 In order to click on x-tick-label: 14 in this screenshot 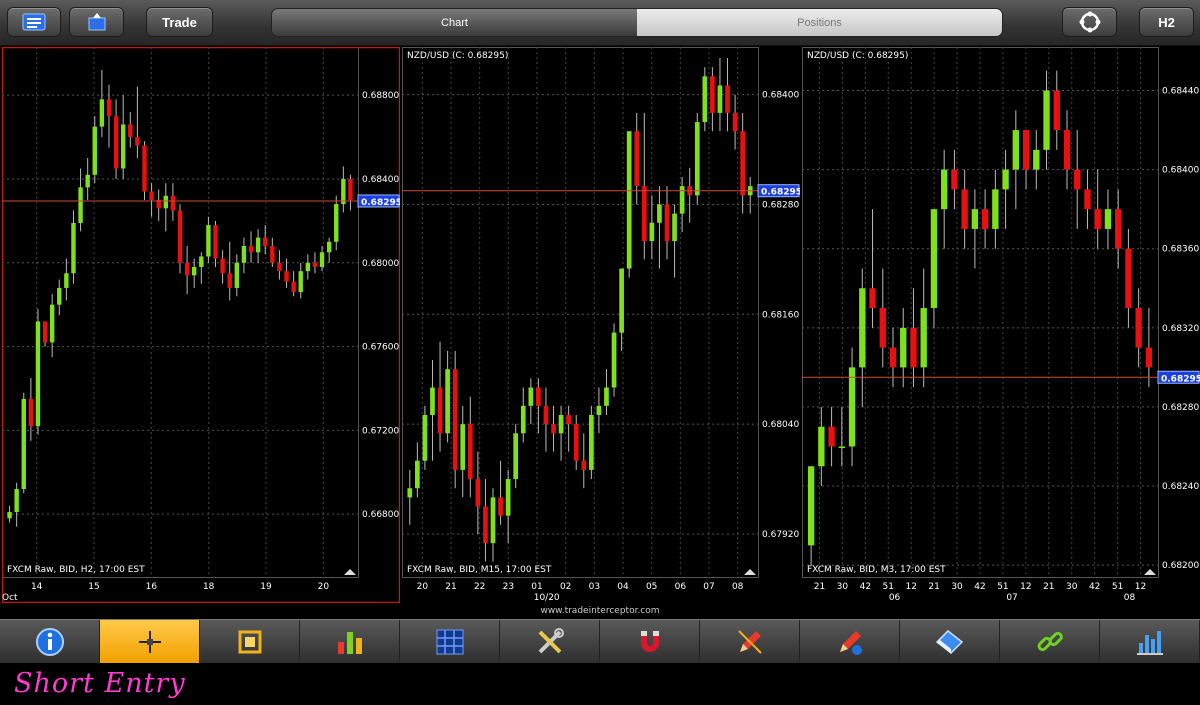, I will do `click(37, 587)`.